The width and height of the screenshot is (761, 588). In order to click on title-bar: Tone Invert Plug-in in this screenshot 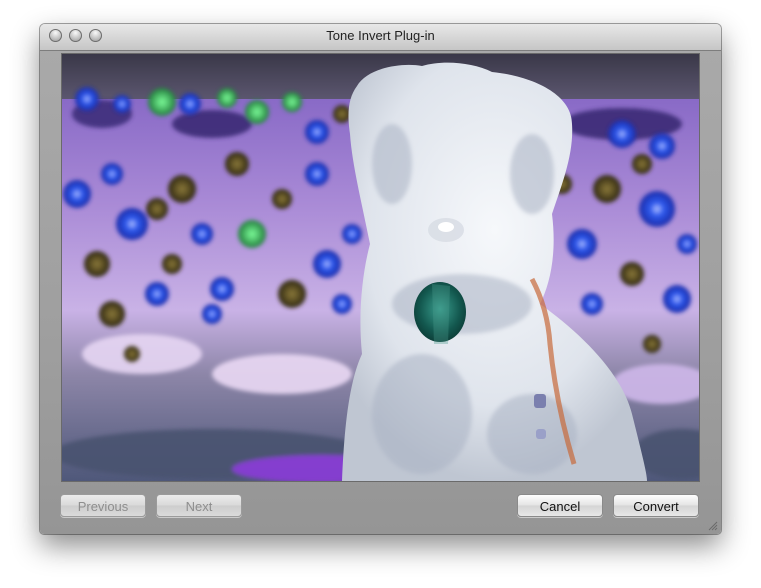, I will do `click(380, 37)`.